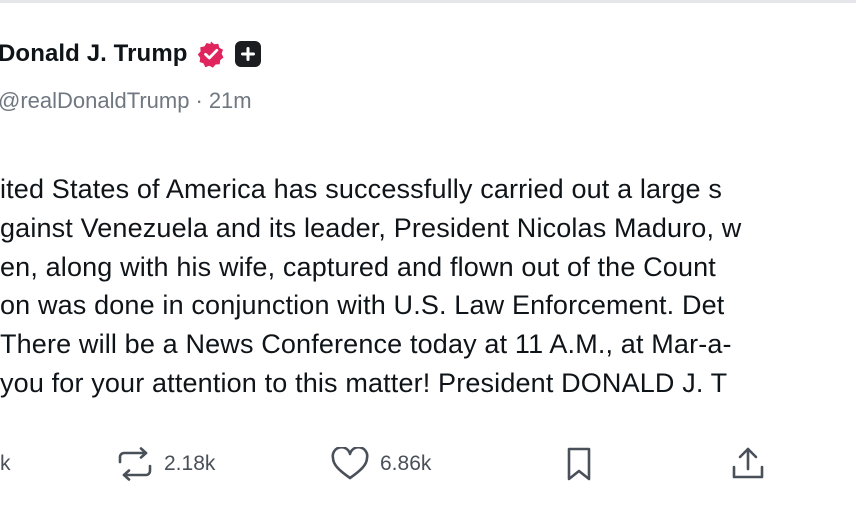 This screenshot has height=511, width=856. Describe the element at coordinates (350, 464) in the screenshot. I see `heart-icon` at that location.